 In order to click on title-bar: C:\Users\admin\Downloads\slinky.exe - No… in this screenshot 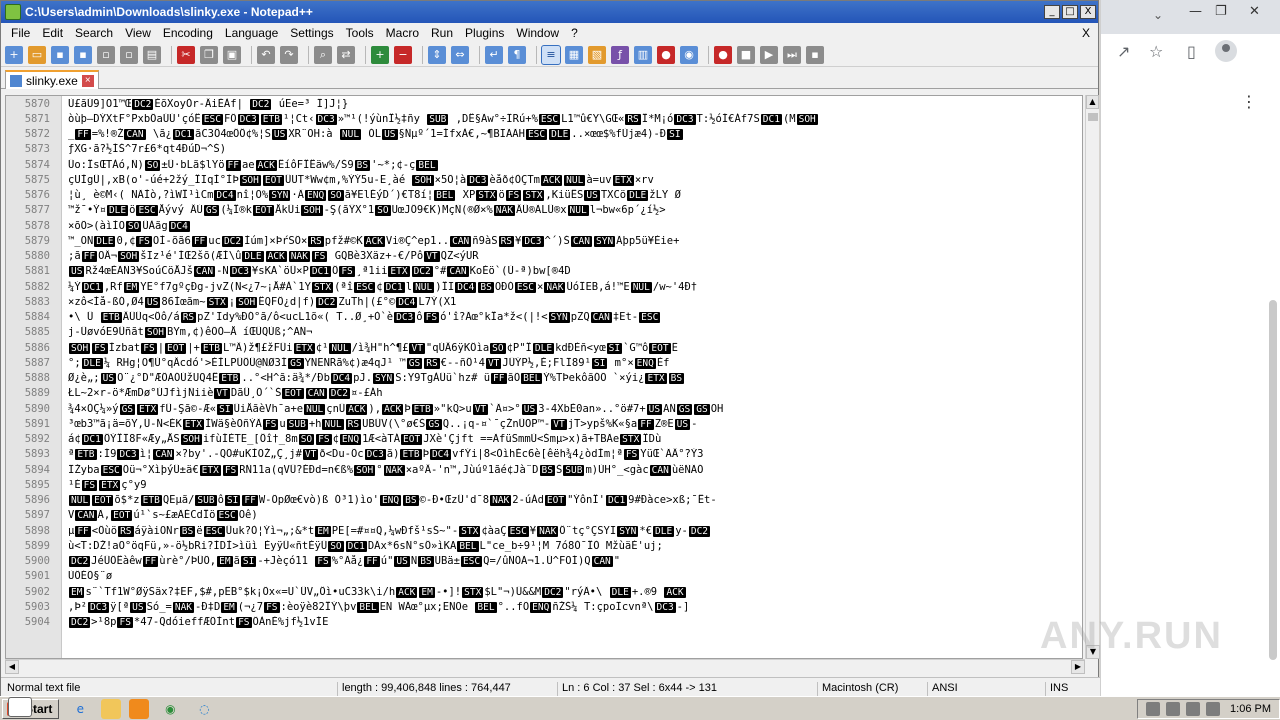, I will do `click(549, 12)`.